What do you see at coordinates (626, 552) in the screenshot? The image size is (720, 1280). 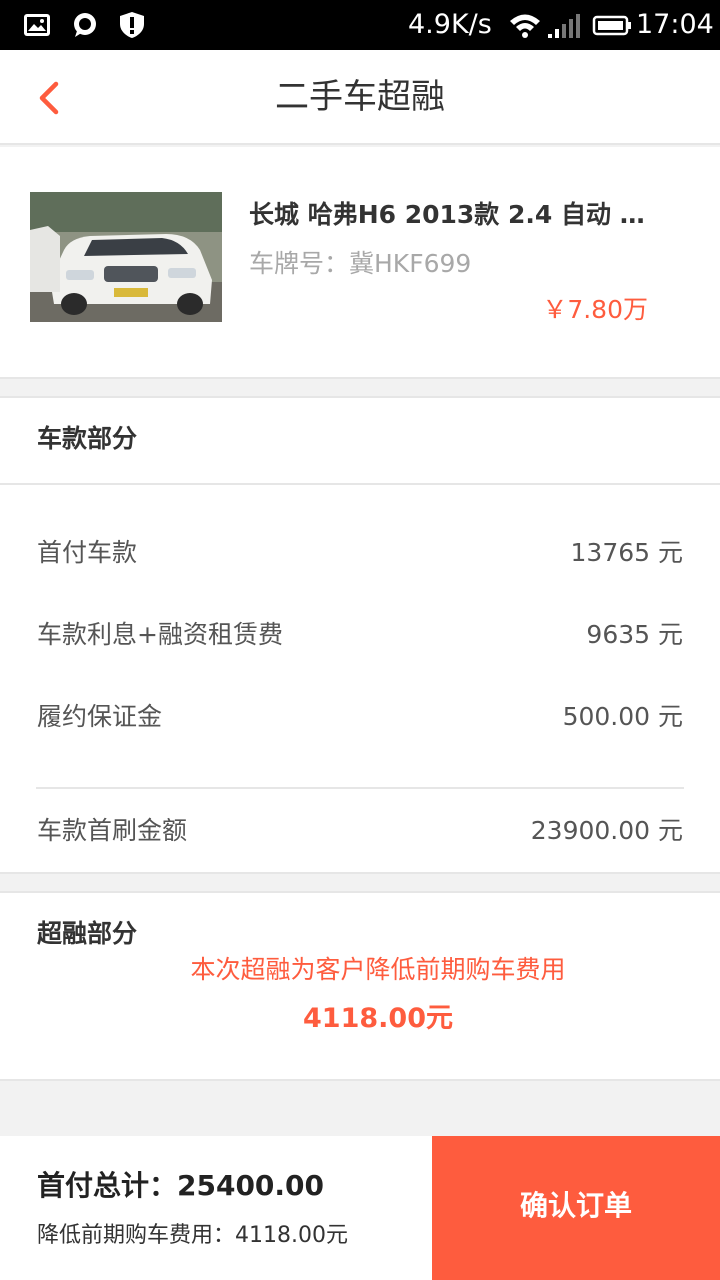 I see `down-payment-value: 13765 元` at bounding box center [626, 552].